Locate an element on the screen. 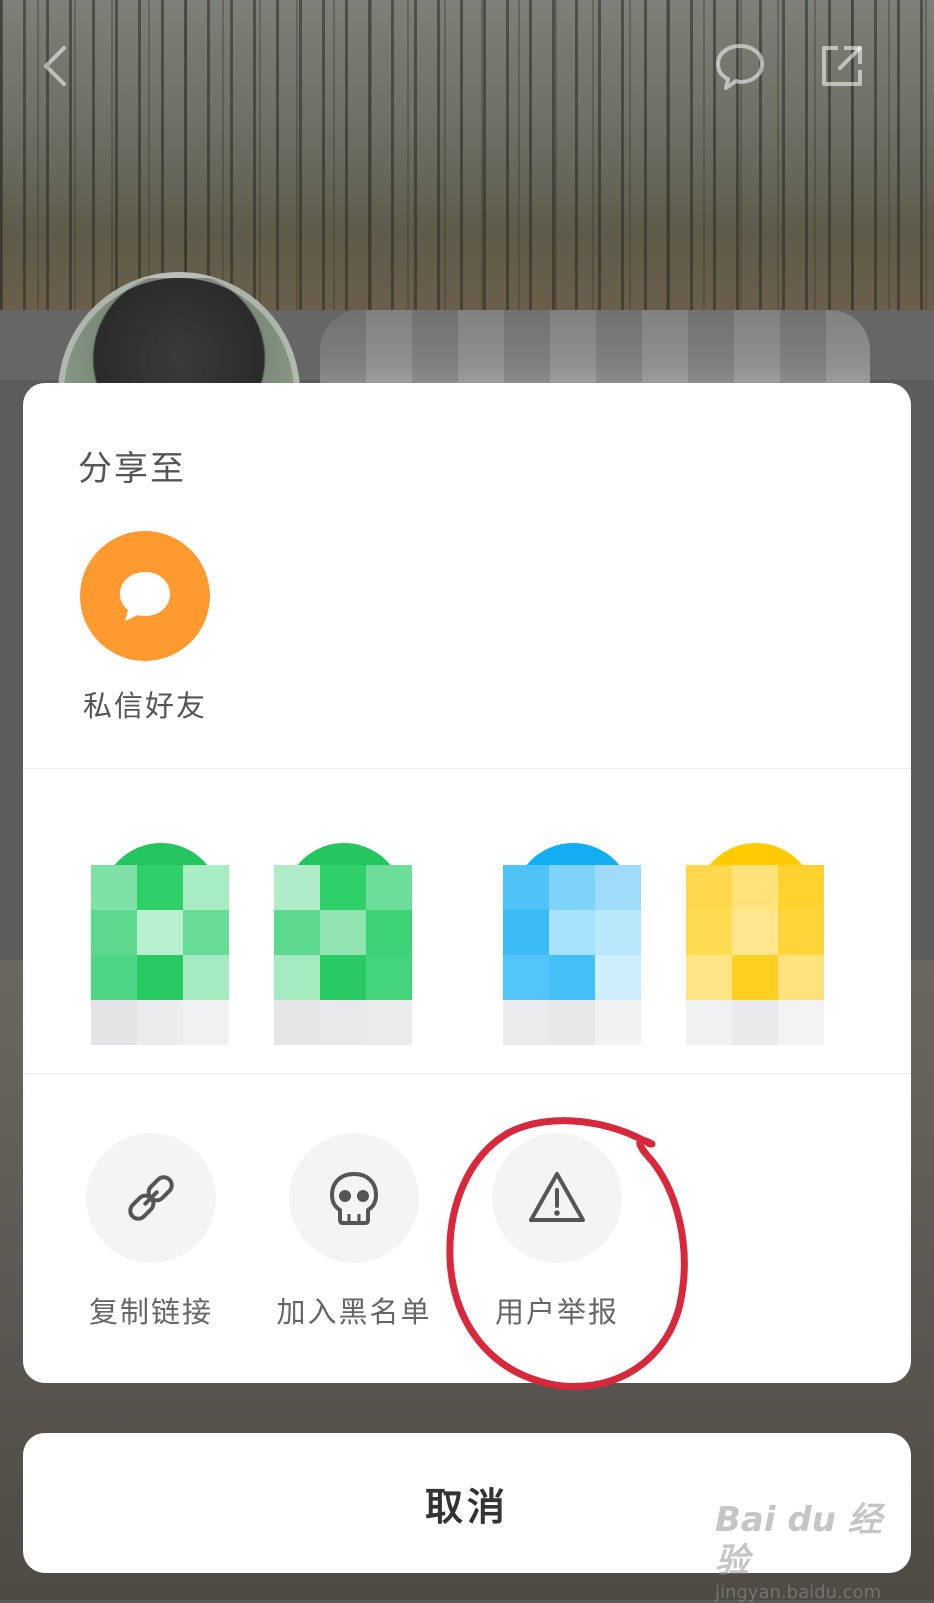 The width and height of the screenshot is (934, 1603). message-icon is located at coordinates (740, 66).